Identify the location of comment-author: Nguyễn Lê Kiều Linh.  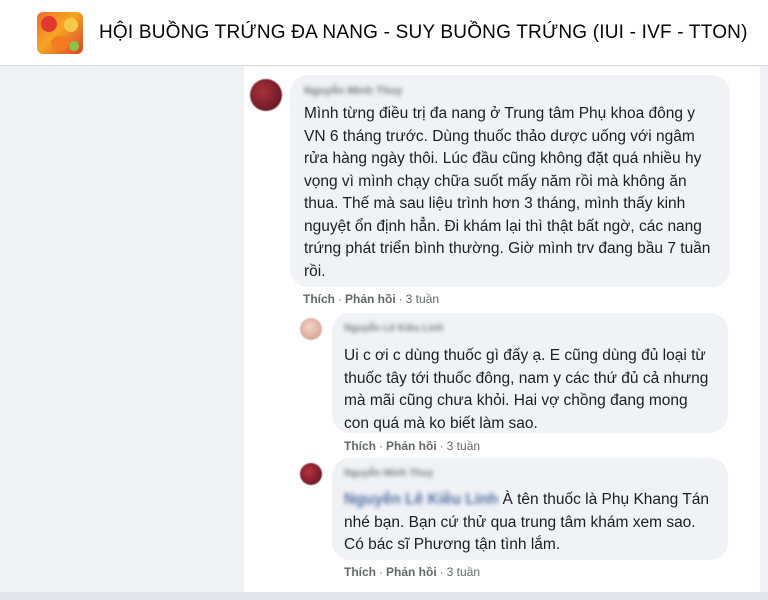
(530, 329).